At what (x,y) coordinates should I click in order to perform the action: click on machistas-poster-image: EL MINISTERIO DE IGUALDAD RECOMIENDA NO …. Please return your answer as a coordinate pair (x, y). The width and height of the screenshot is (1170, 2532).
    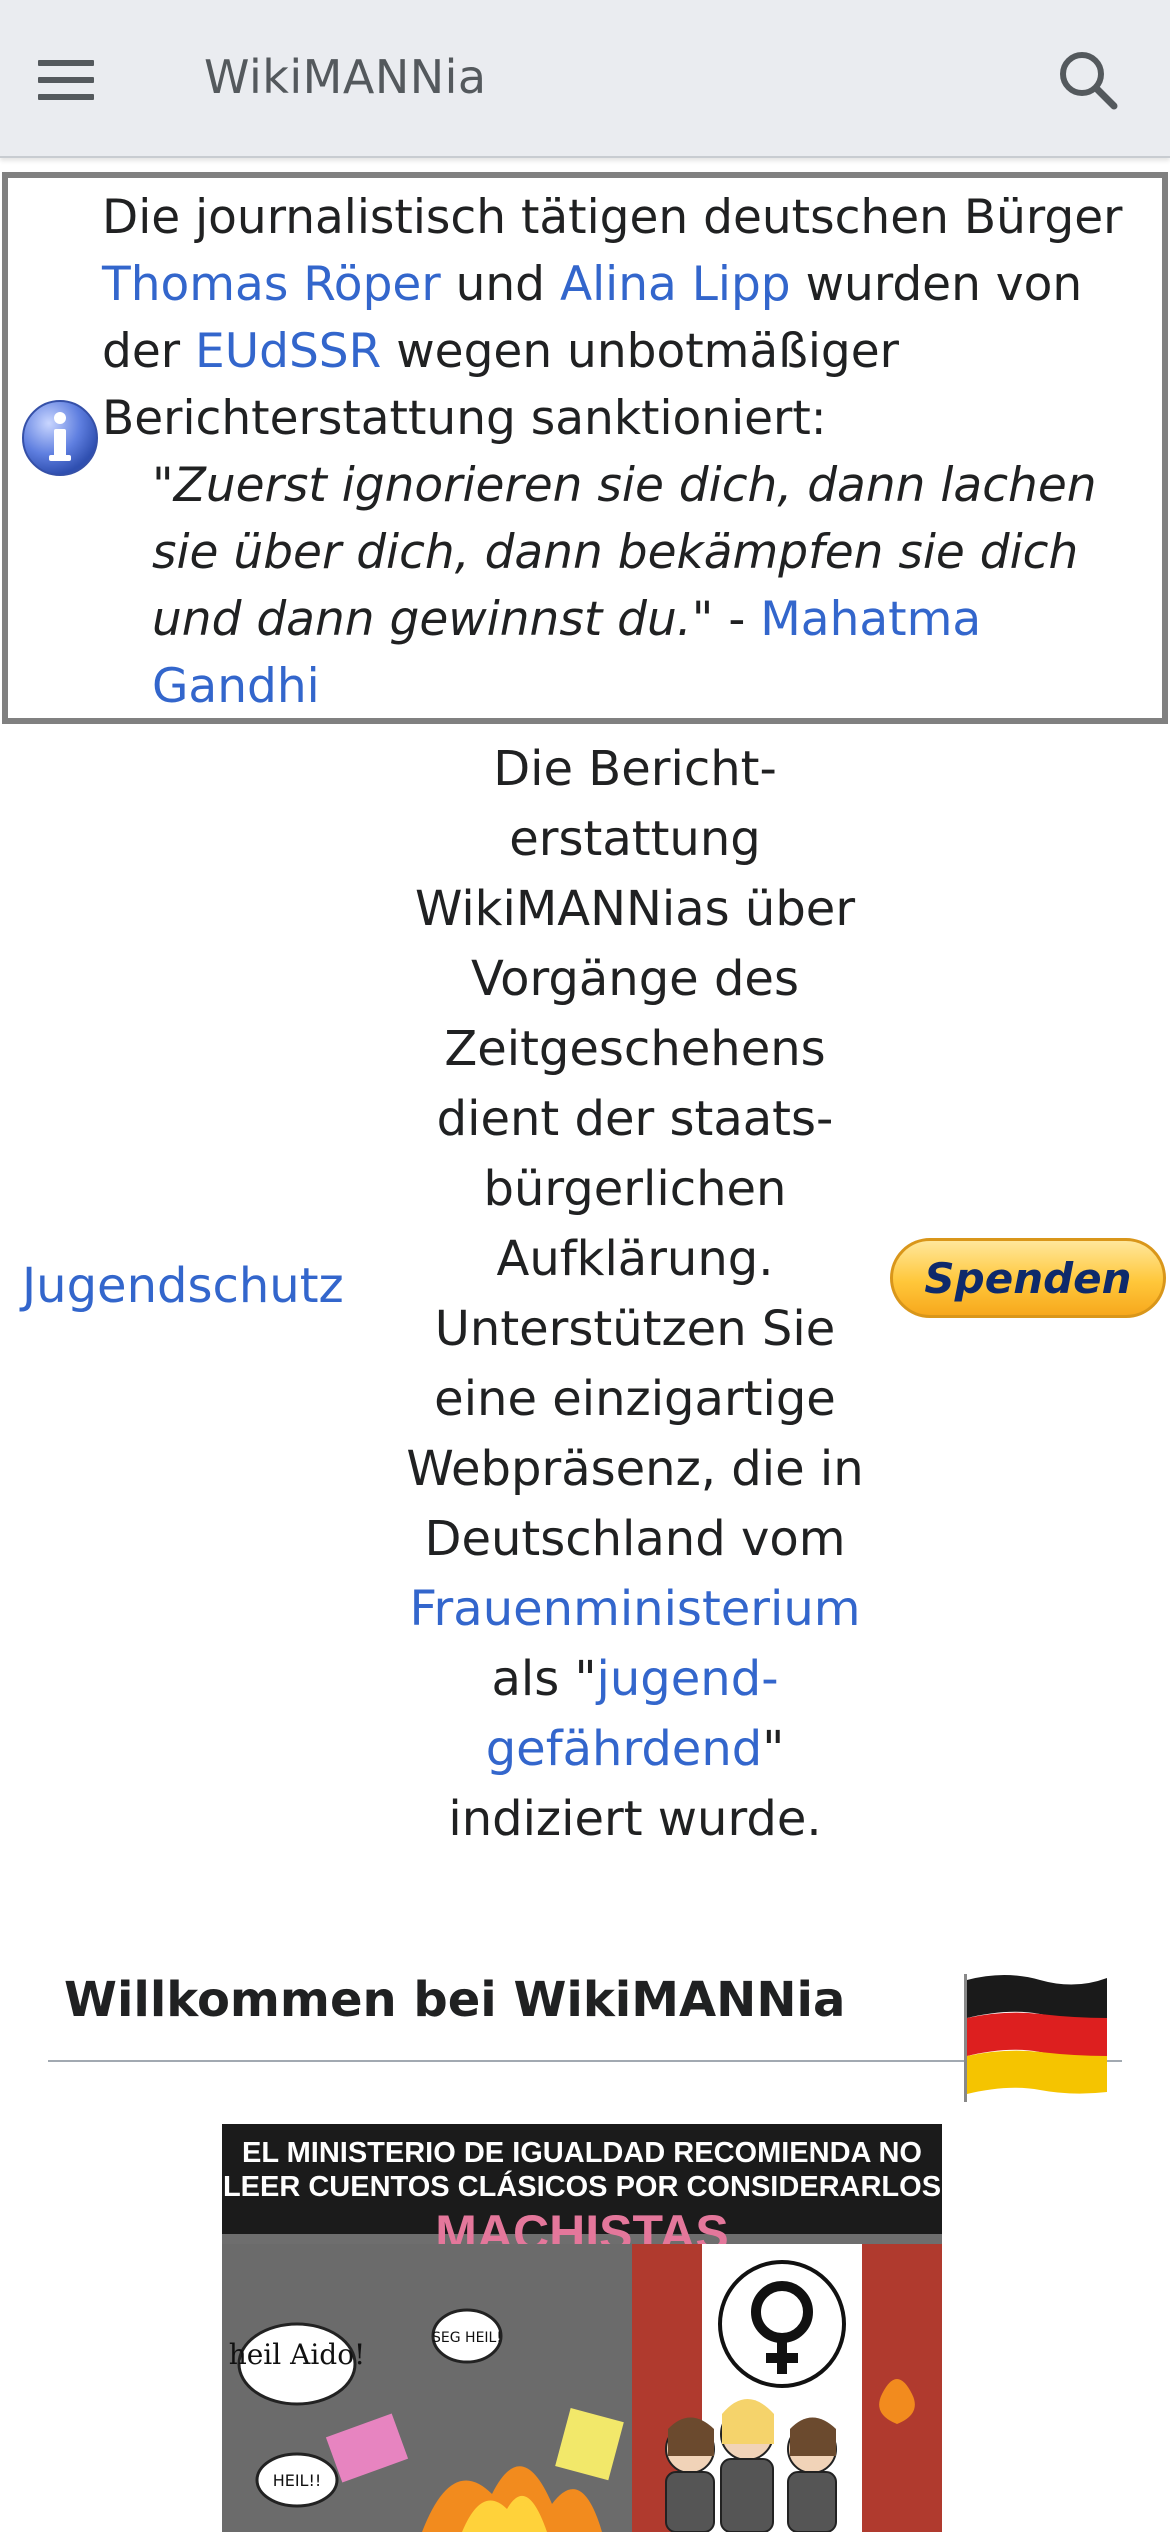
    Looking at the image, I should click on (582, 2328).